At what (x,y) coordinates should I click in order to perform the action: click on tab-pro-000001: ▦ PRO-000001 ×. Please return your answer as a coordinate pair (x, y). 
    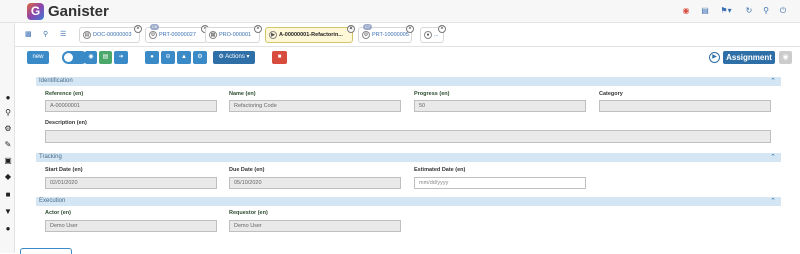
    Looking at the image, I should click on (233, 34).